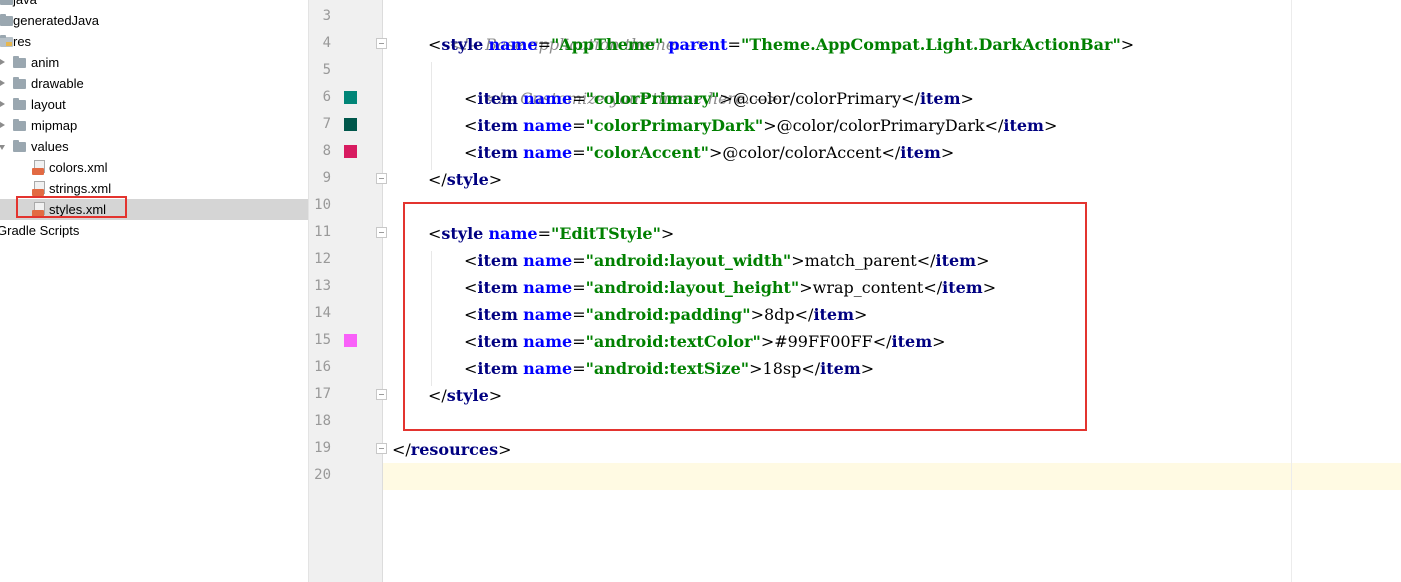 The width and height of the screenshot is (1401, 582). Describe the element at coordinates (45, 62) in the screenshot. I see `tree-item-label: anim` at that location.